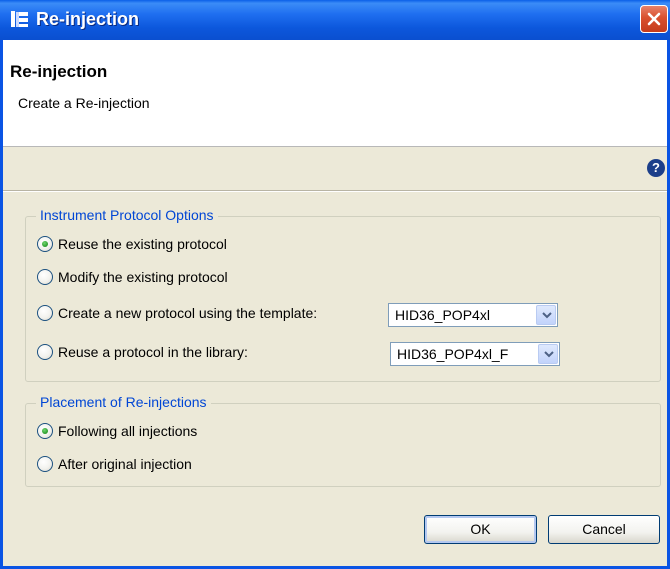  What do you see at coordinates (128, 431) in the screenshot?
I see `option-label: Following all injections` at bounding box center [128, 431].